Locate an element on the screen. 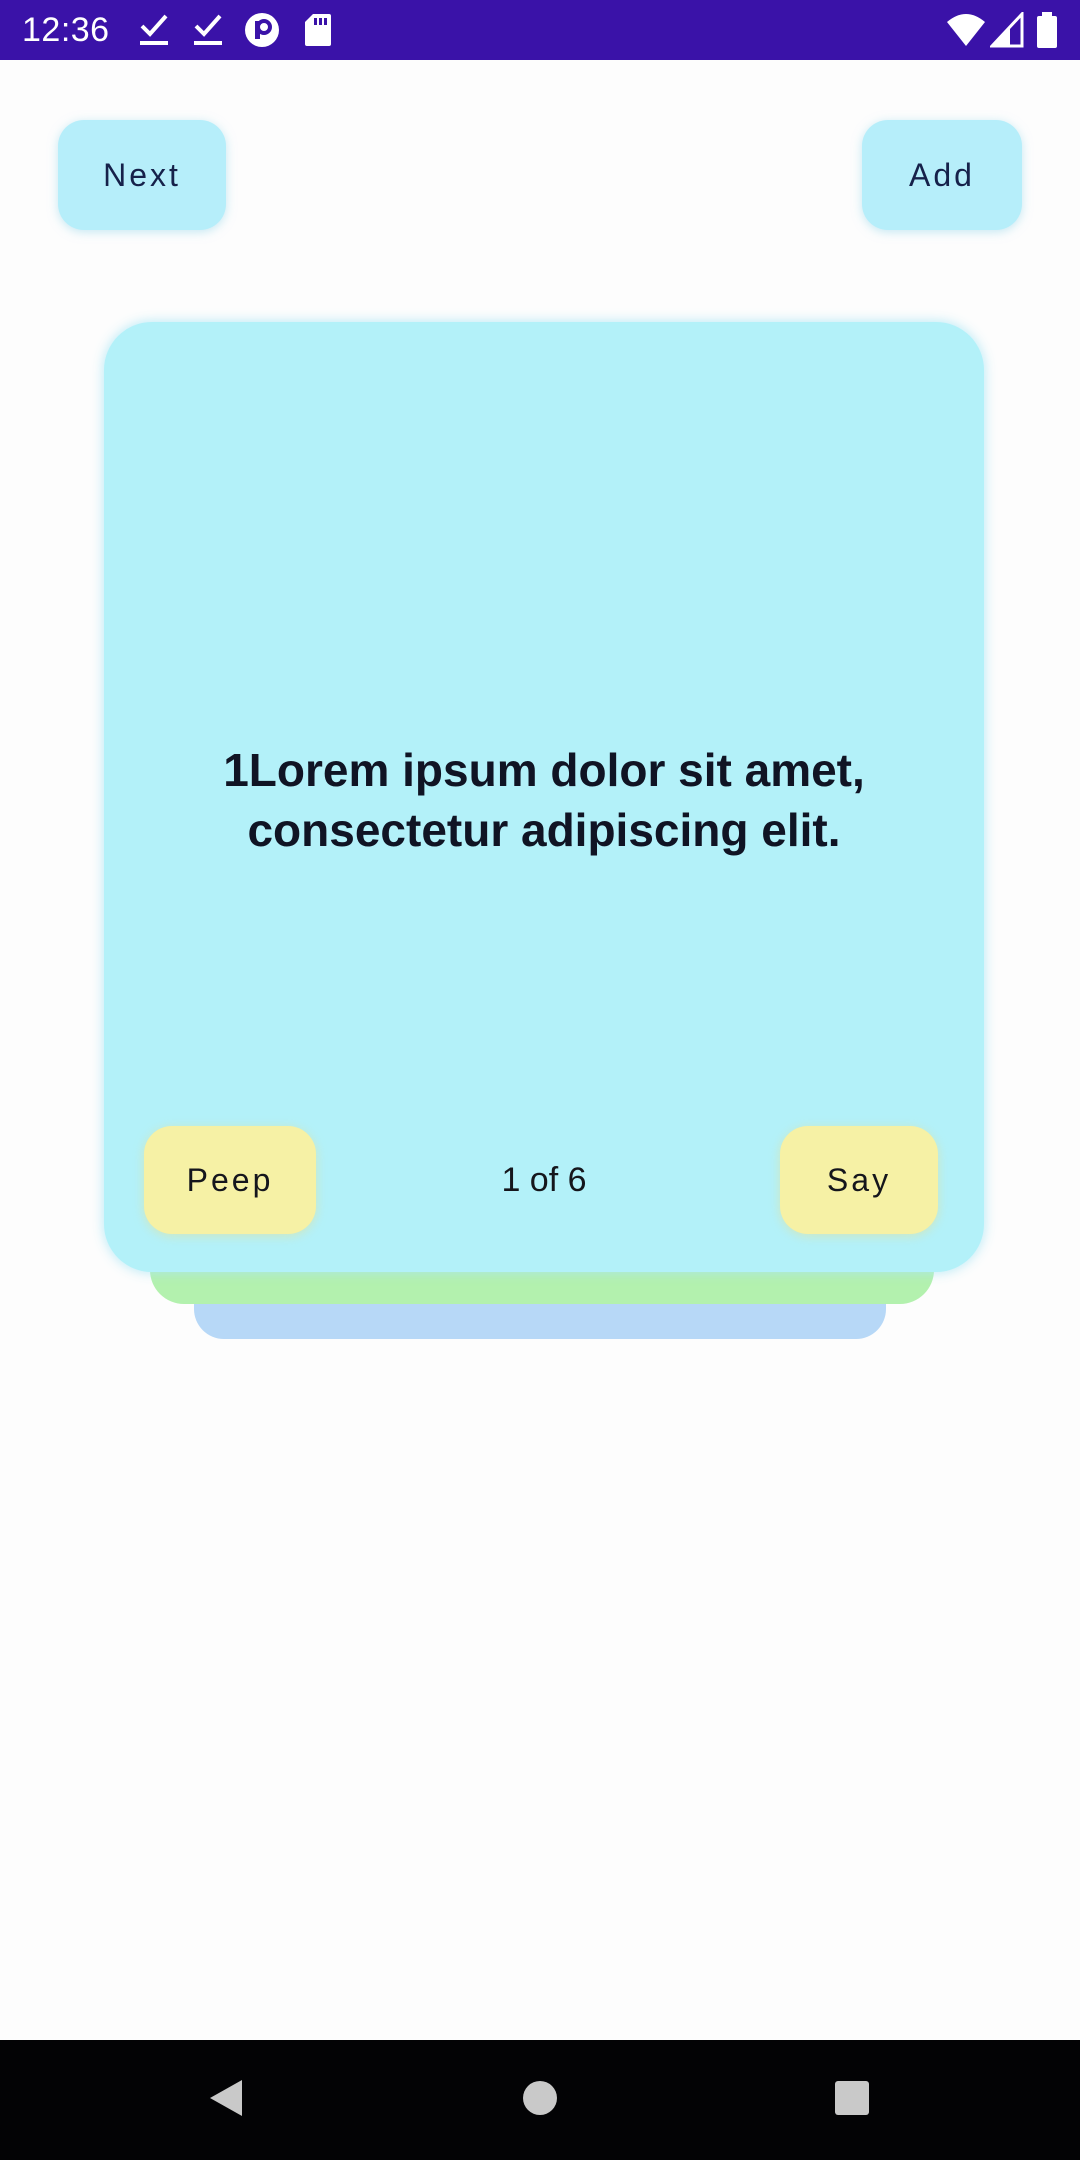 The image size is (1080, 2160). back-button is located at coordinates (226, 2100).